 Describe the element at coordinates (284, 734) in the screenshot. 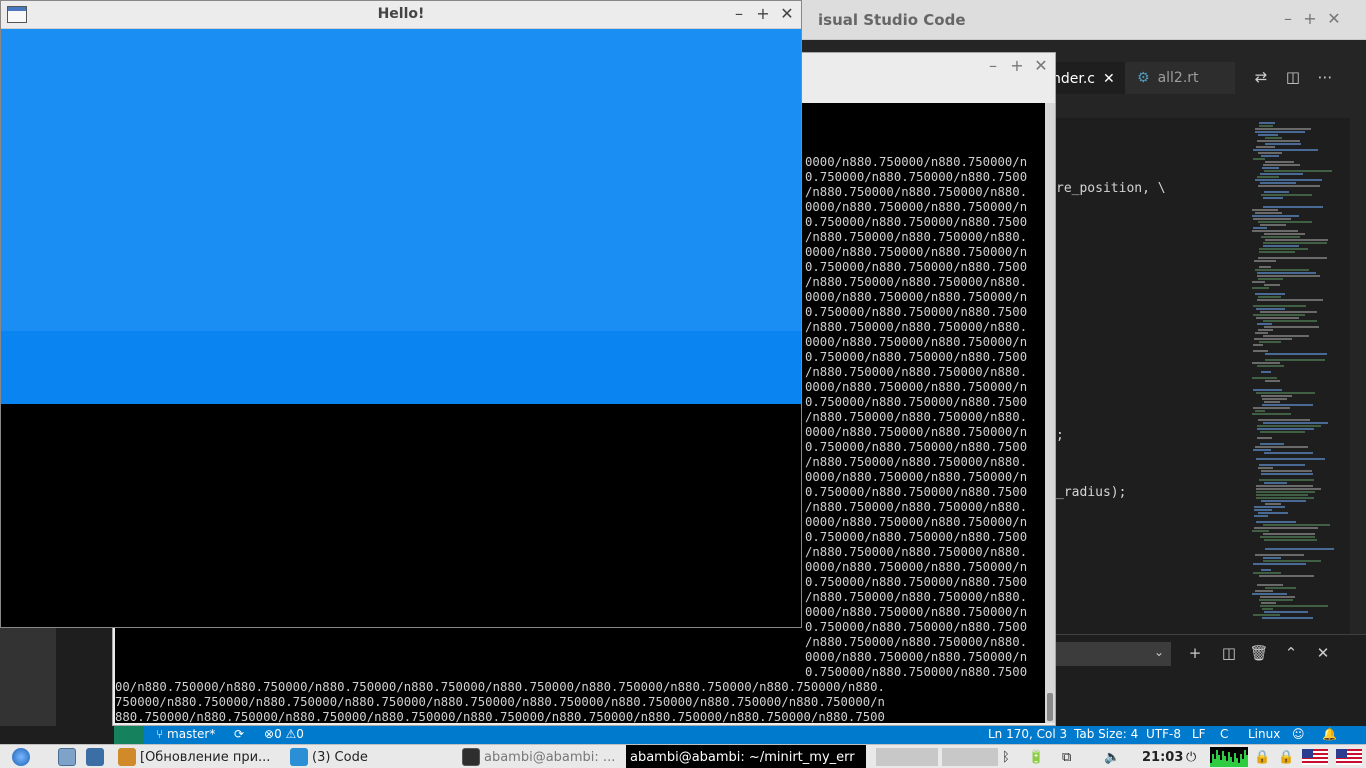

I see `problems-indicator: ⊗0 ⚠0` at that location.